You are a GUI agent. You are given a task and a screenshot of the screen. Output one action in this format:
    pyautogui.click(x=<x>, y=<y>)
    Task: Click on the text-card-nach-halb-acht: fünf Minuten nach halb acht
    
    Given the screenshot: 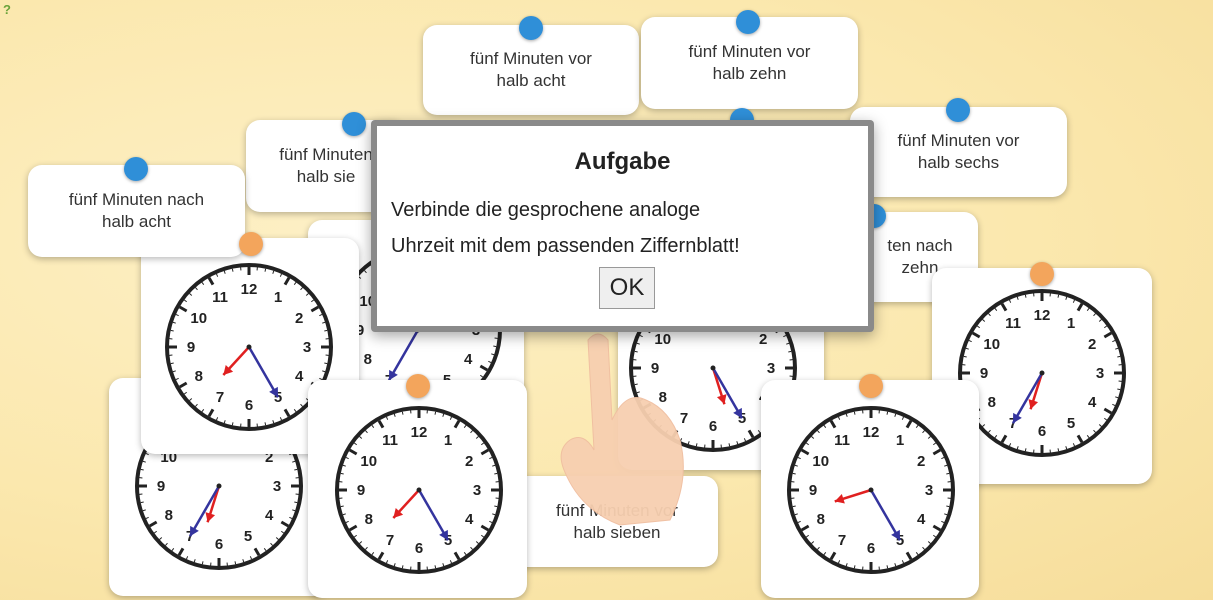 What is the action you would take?
    pyautogui.click(x=136, y=207)
    